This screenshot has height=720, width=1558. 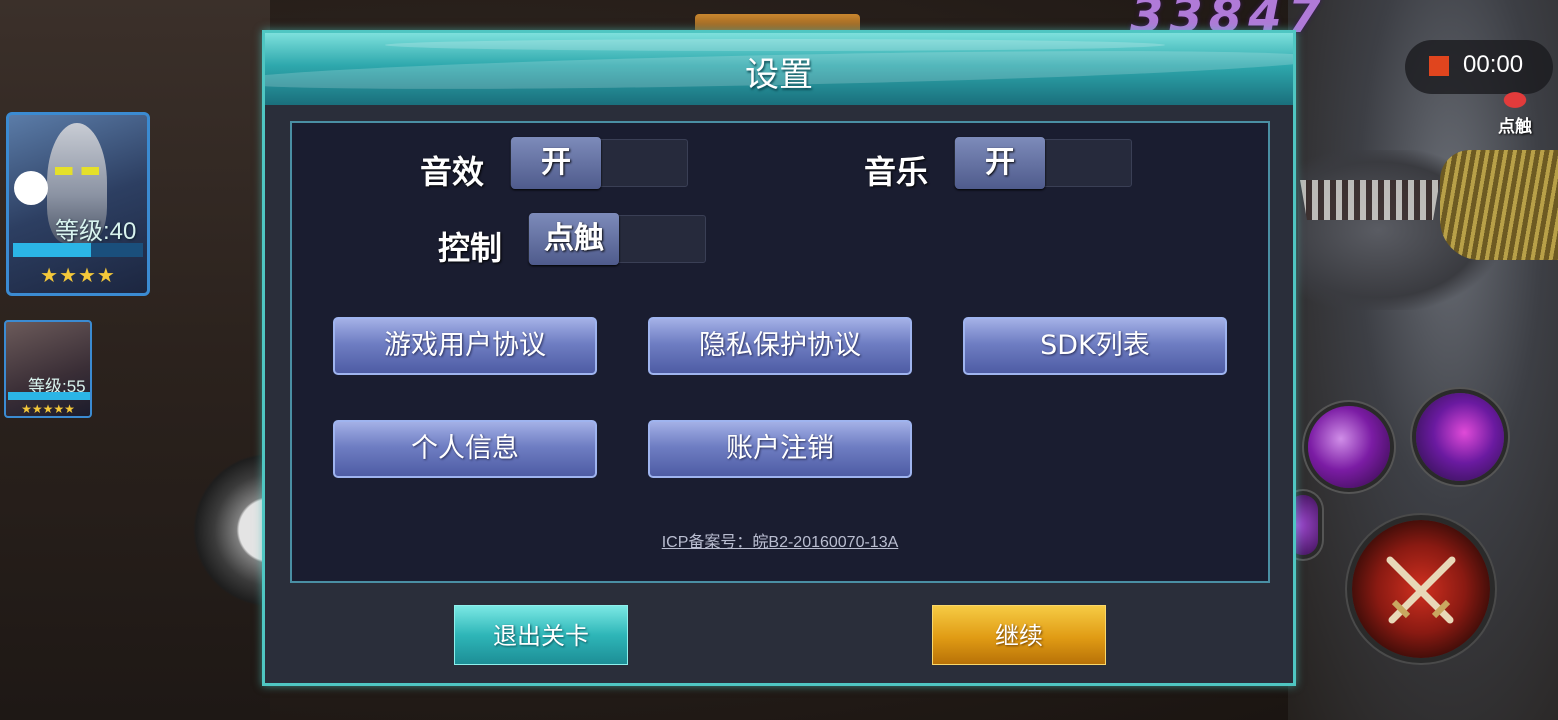 I want to click on personal-info-button: 个人信息, so click(x=465, y=449).